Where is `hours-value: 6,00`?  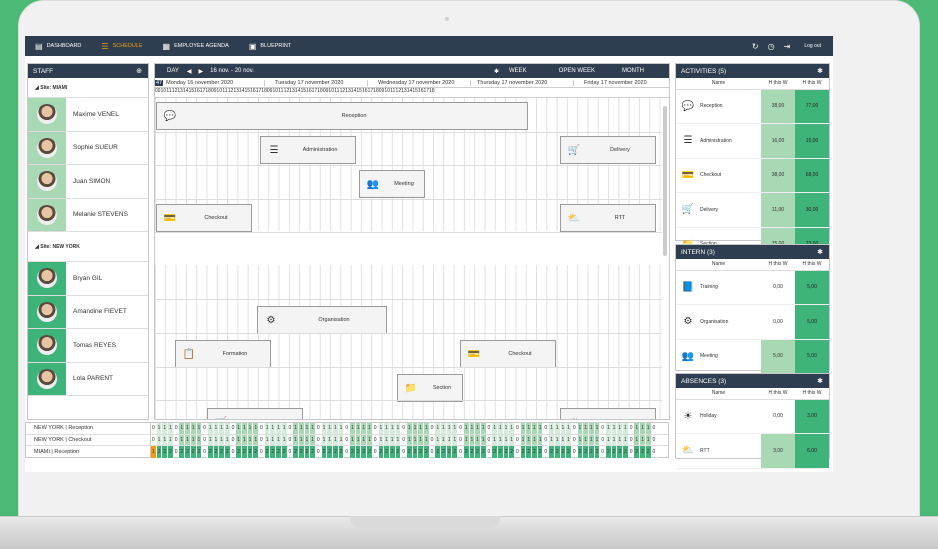 hours-value: 6,00 is located at coordinates (812, 451).